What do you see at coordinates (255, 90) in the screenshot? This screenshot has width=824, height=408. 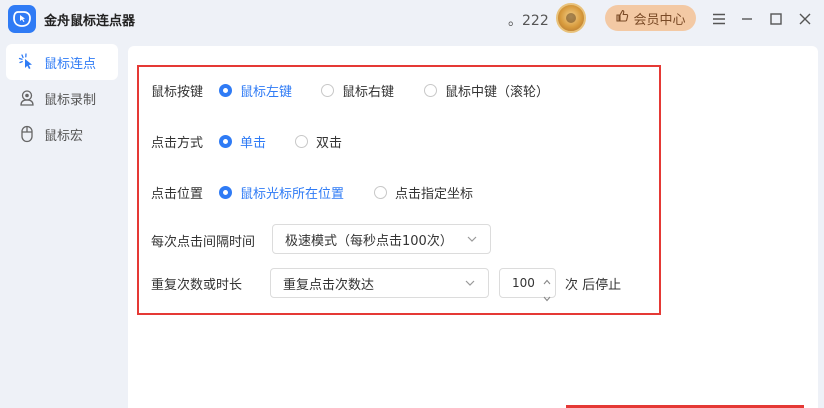 I see `radio-left-button: 鼠标左键` at bounding box center [255, 90].